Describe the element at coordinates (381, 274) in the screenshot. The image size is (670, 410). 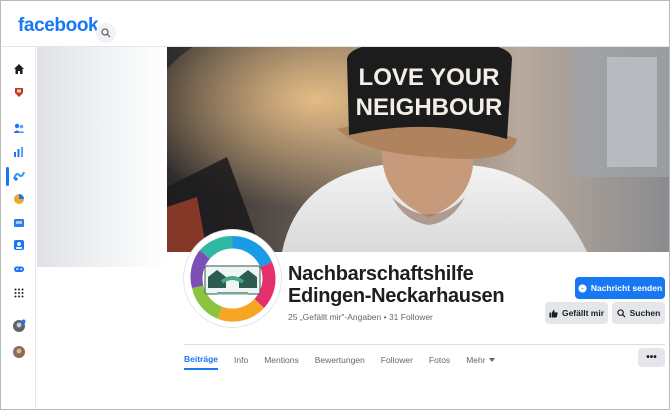
I see `page-title-line1: Nachbarschaftshilfe` at that location.